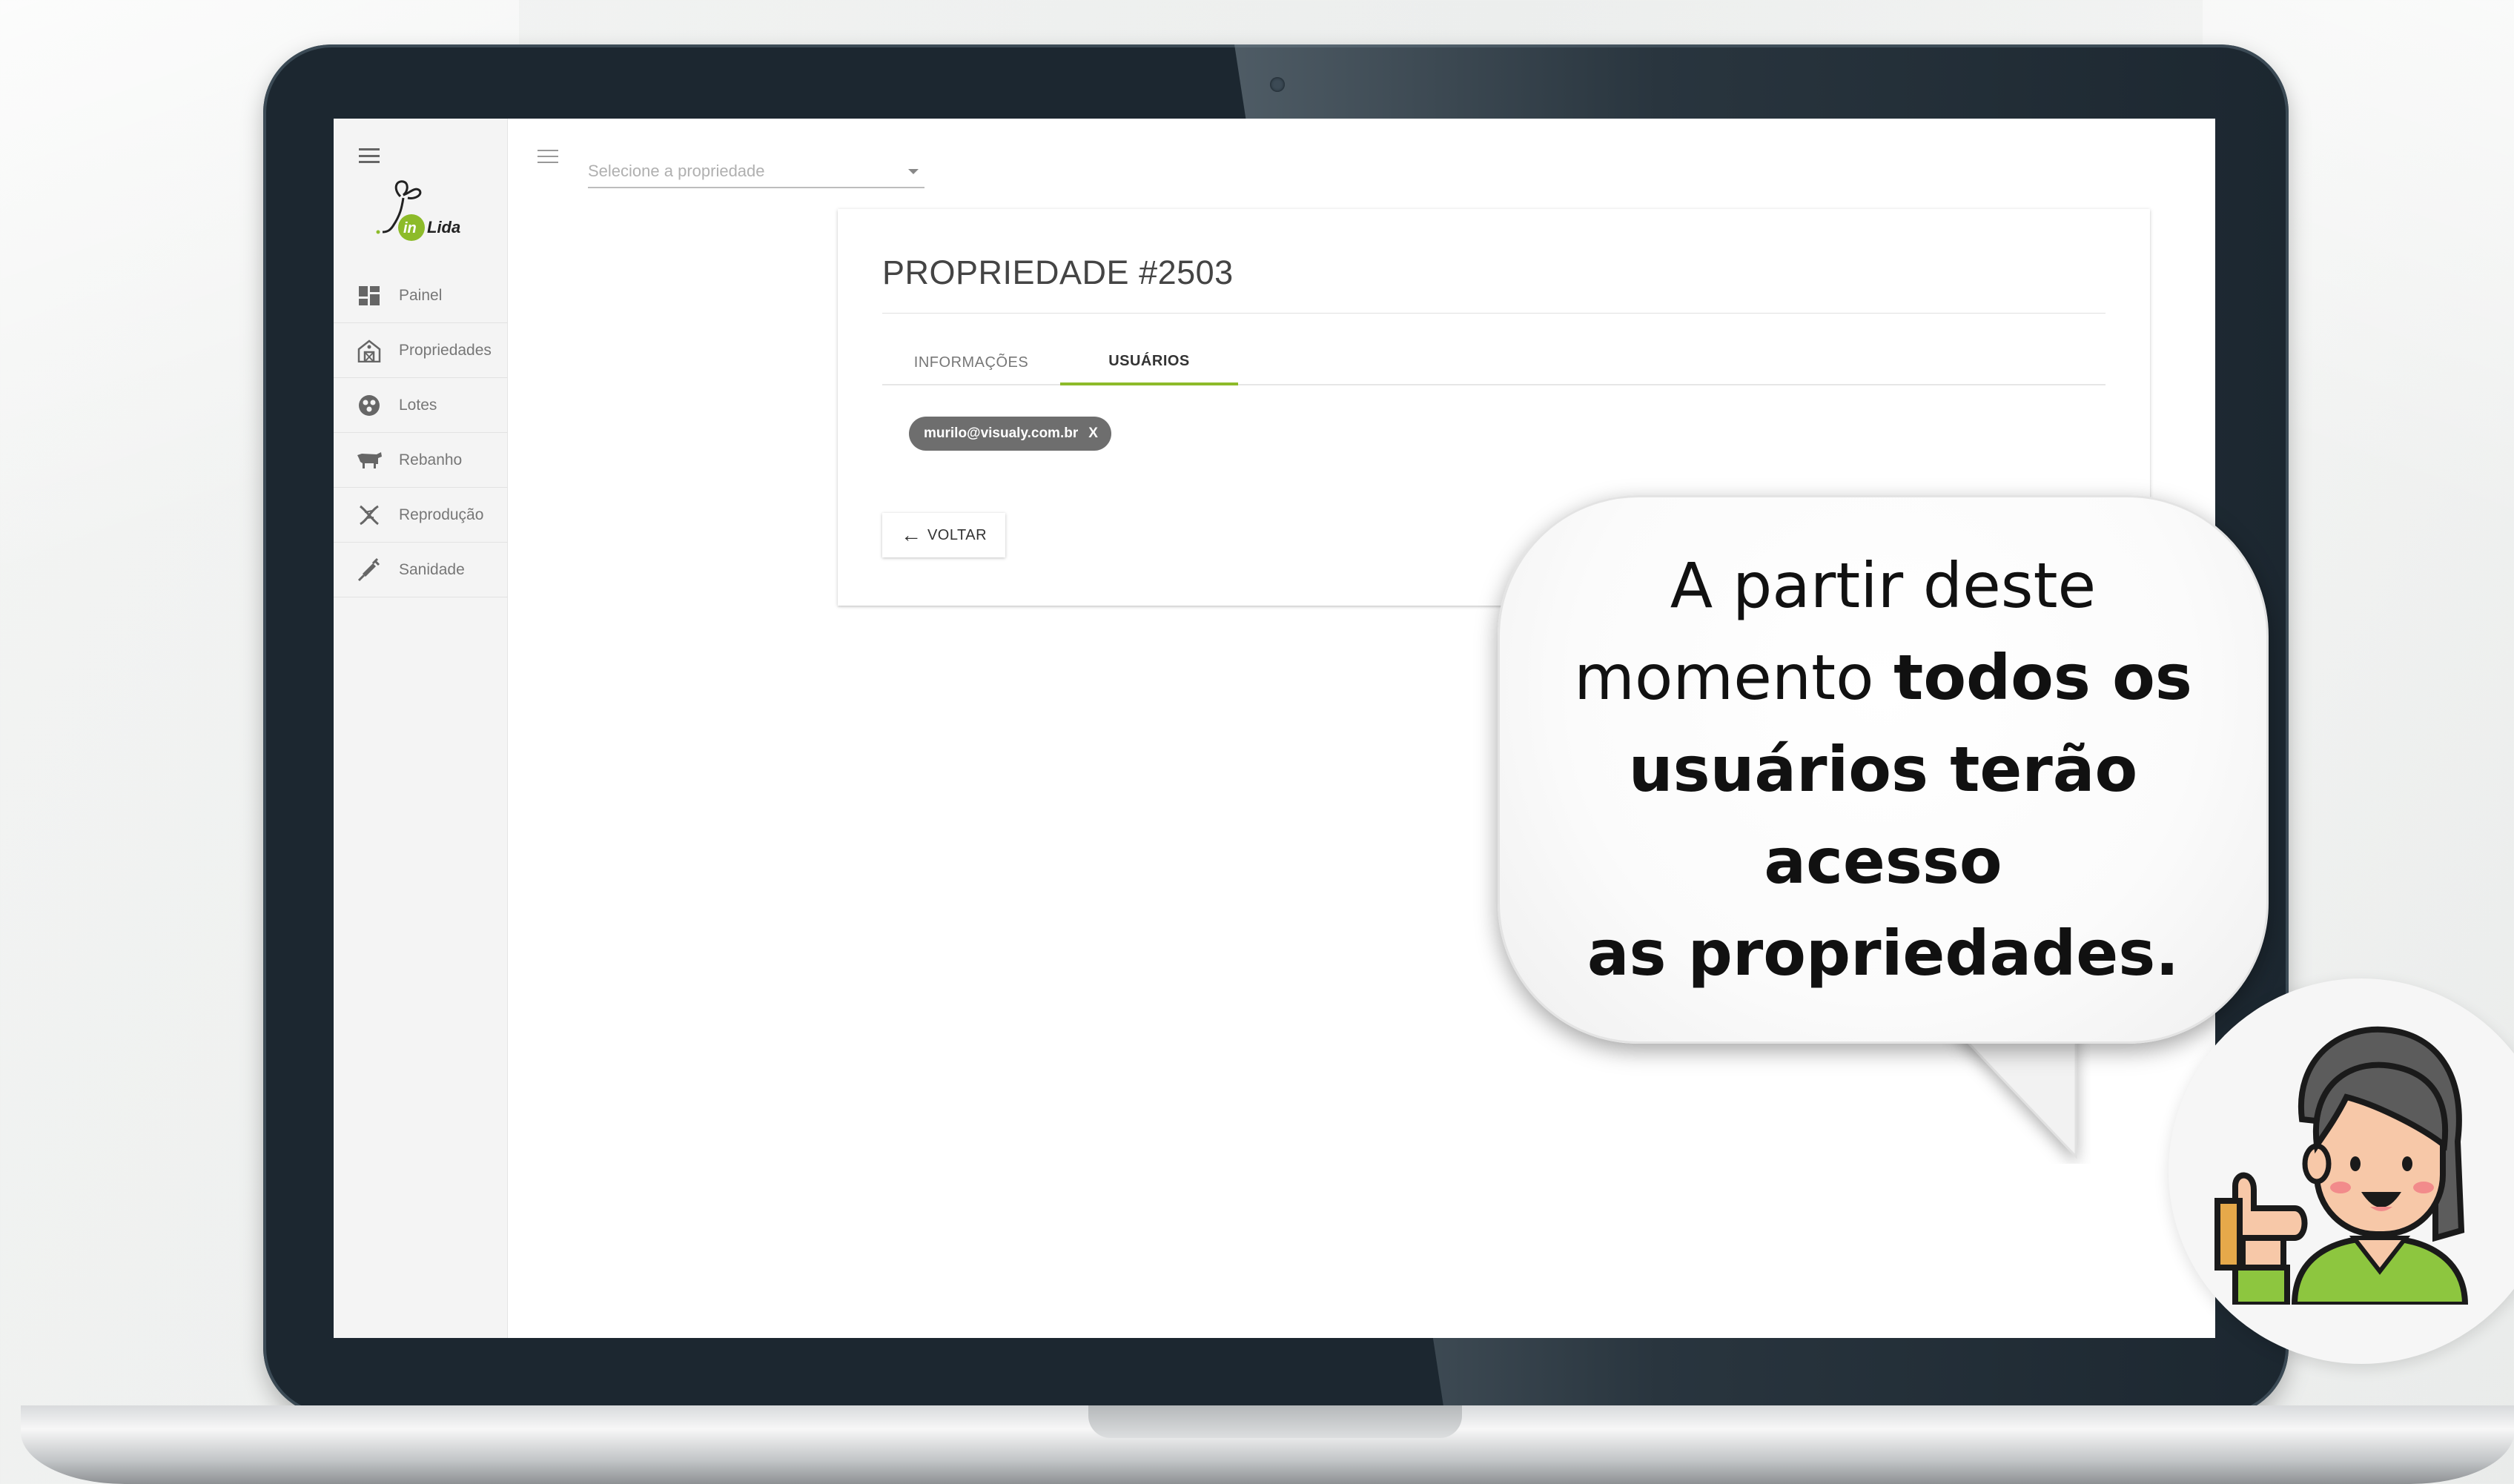 This screenshot has width=2514, height=1484. Describe the element at coordinates (1001, 433) in the screenshot. I see `user-chip-email: murilo@visualy.com.br` at that location.